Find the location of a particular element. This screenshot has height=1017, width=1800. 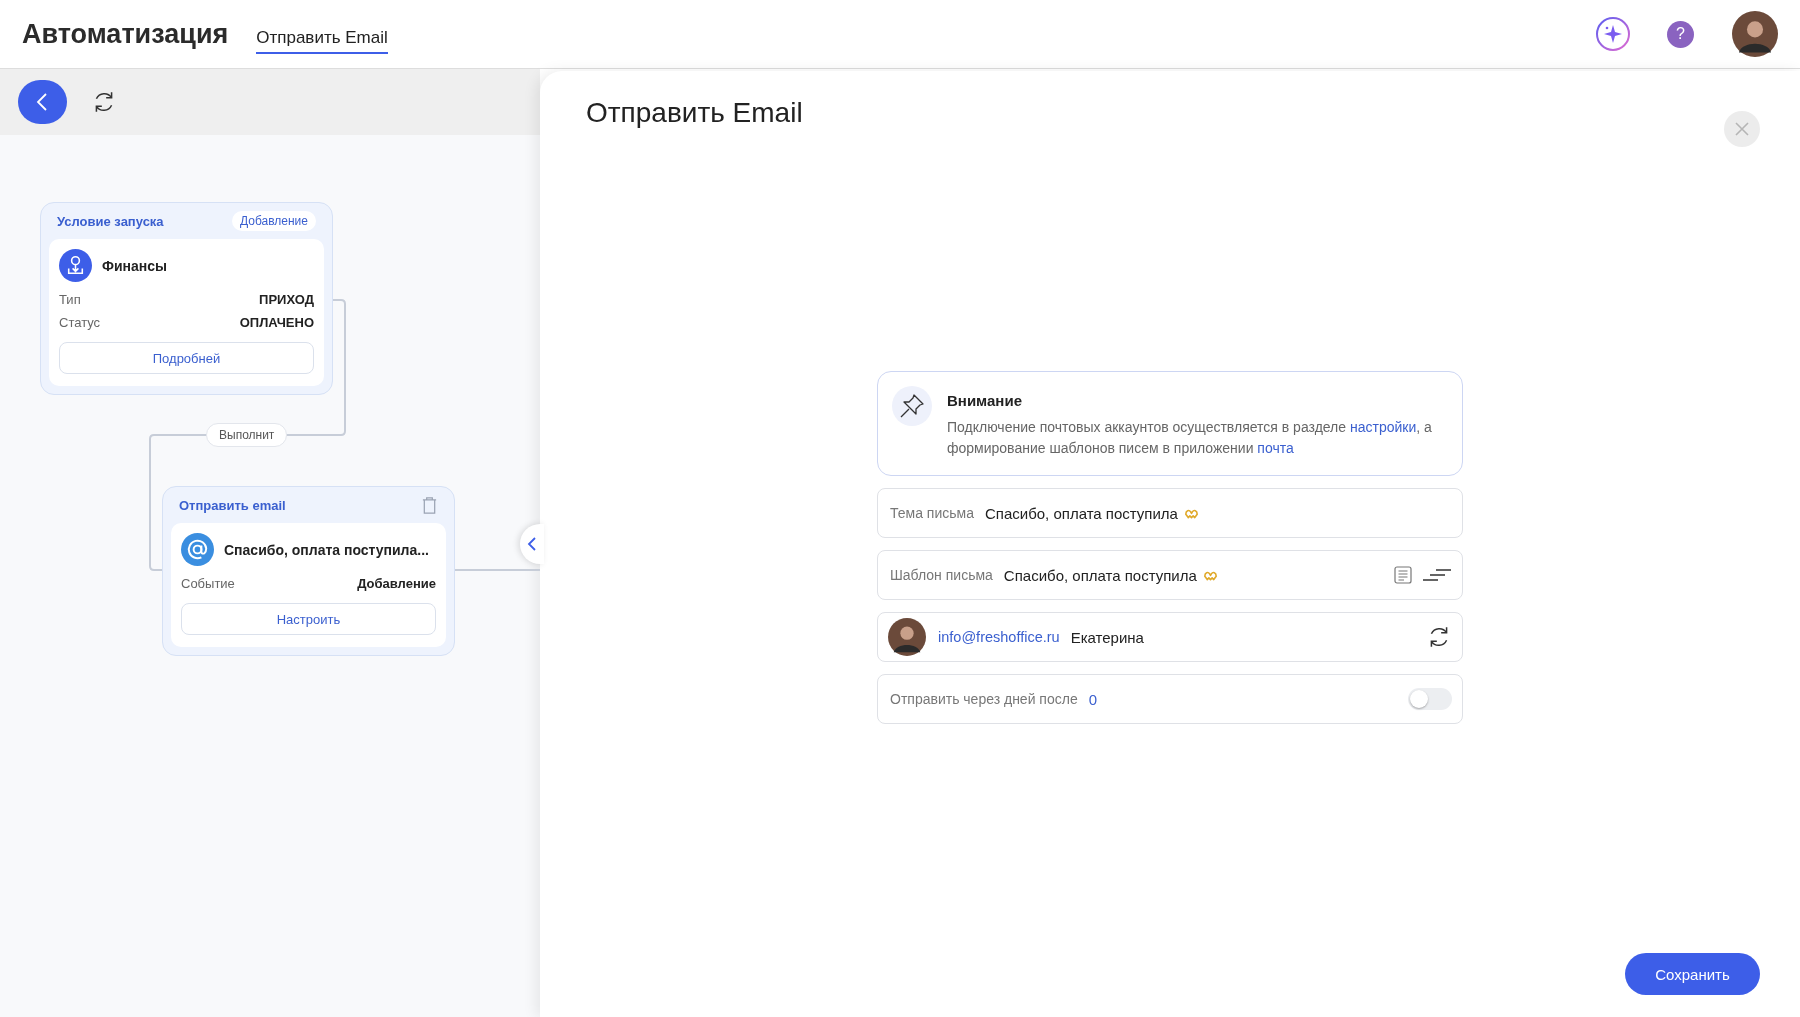

notice-text: Подключение почтовых аккаунтов осуществляется в разделе настройки, а формирование шаблонов писем в приложении почта is located at coordinates (1190, 438).